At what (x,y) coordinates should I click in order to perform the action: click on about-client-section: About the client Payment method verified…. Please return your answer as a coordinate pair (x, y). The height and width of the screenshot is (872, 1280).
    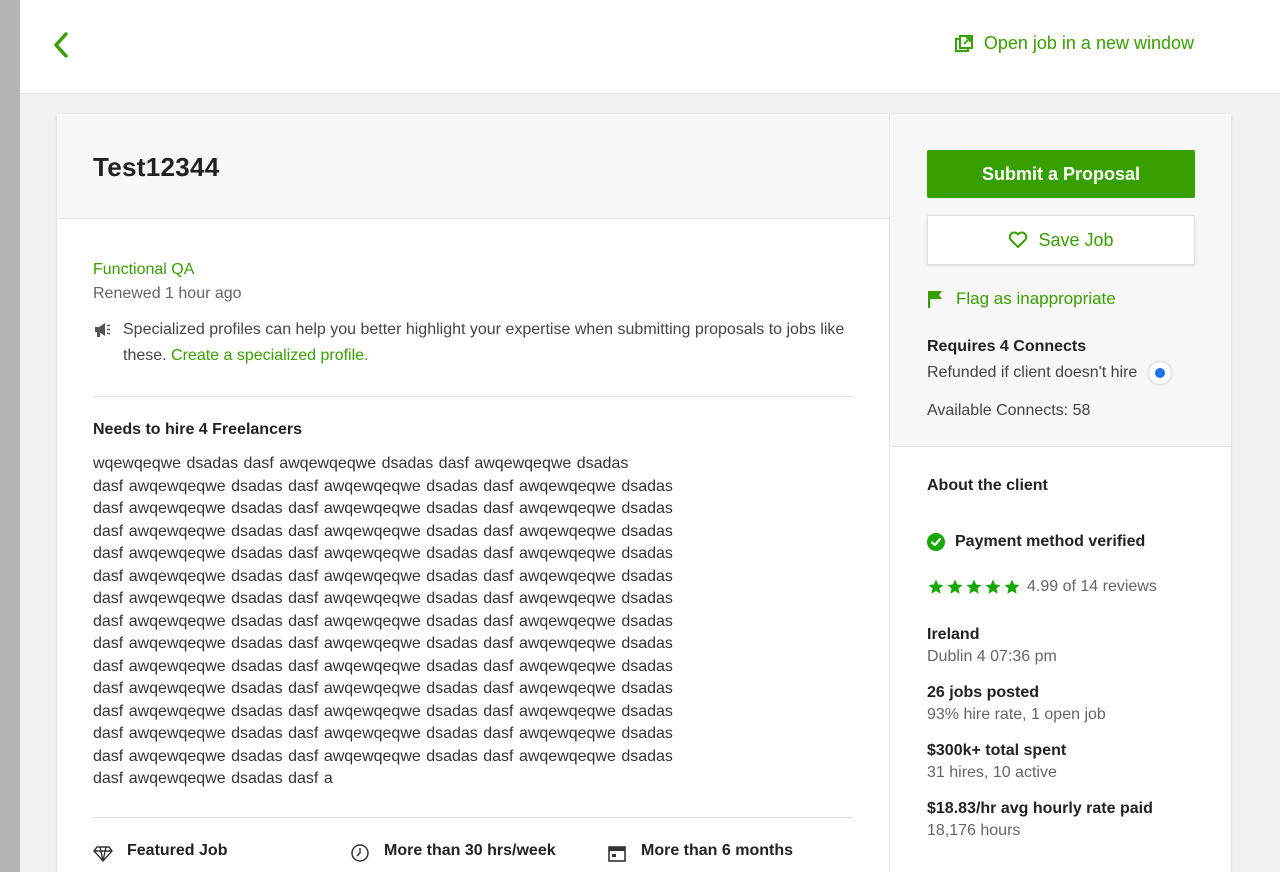
    Looking at the image, I should click on (1061, 643).